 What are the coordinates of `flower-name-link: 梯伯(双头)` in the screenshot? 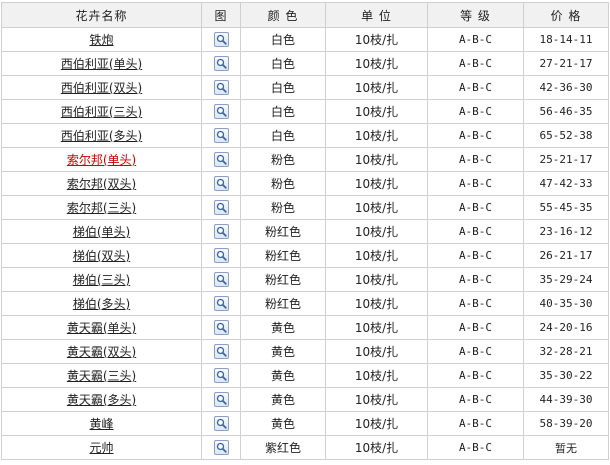 It's located at (101, 256).